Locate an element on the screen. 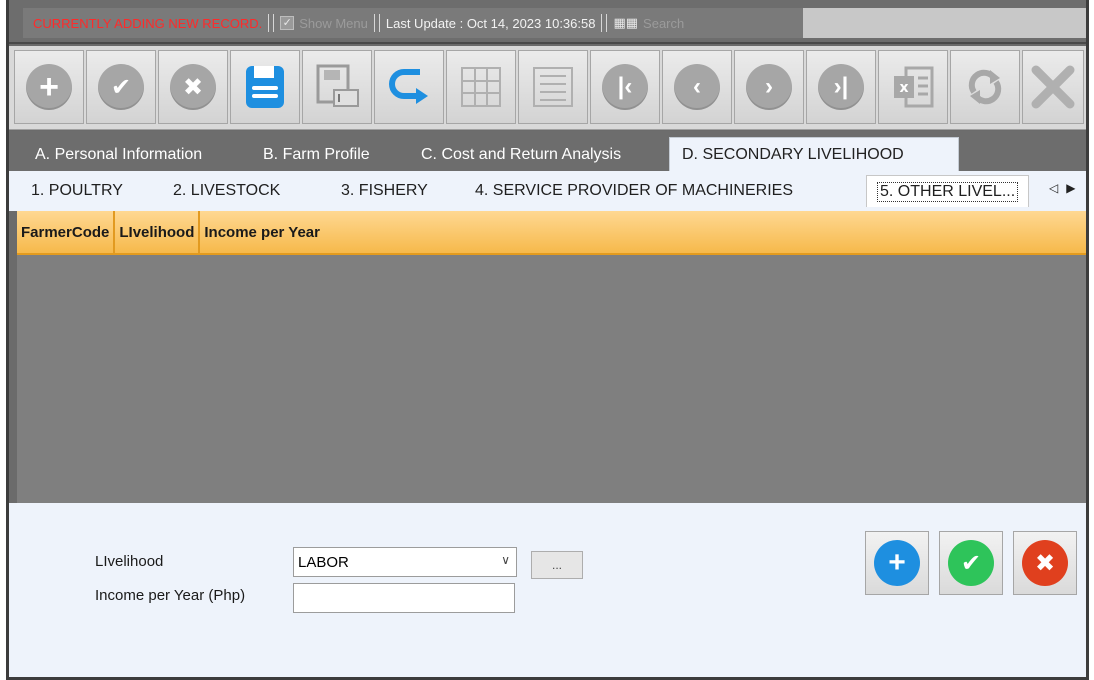 Image resolution: width=1094 pixels, height=680 pixels. first-record-button: |‹ is located at coordinates (625, 87).